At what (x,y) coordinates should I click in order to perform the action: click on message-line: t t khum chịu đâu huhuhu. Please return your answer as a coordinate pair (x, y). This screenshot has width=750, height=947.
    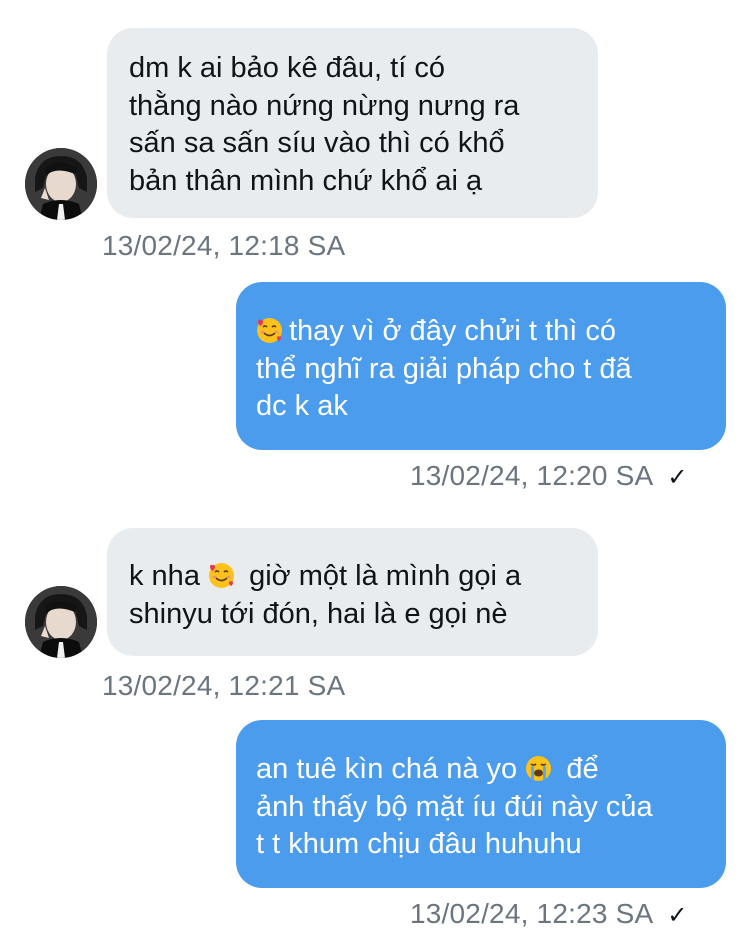
    Looking at the image, I should click on (419, 844).